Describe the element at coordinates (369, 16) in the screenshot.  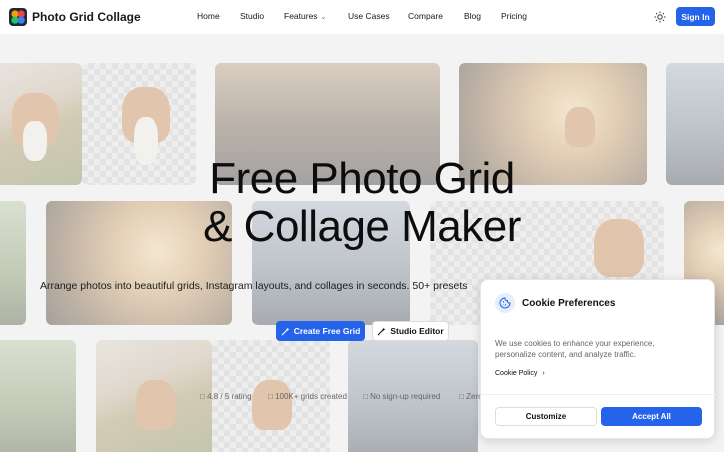
I see `nav-link-use-cases: Use Cases` at that location.